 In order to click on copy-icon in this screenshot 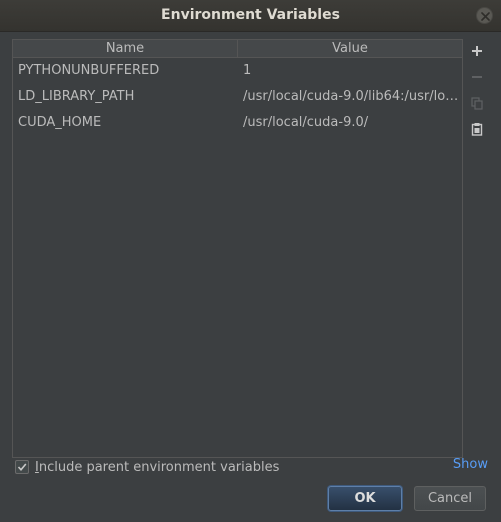, I will do `click(477, 103)`.